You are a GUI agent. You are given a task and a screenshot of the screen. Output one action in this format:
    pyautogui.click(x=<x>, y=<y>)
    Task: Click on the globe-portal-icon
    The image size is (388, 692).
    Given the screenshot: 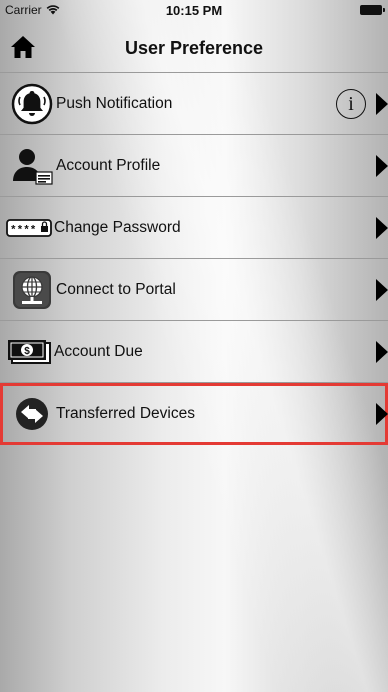 What is the action you would take?
    pyautogui.click(x=32, y=290)
    